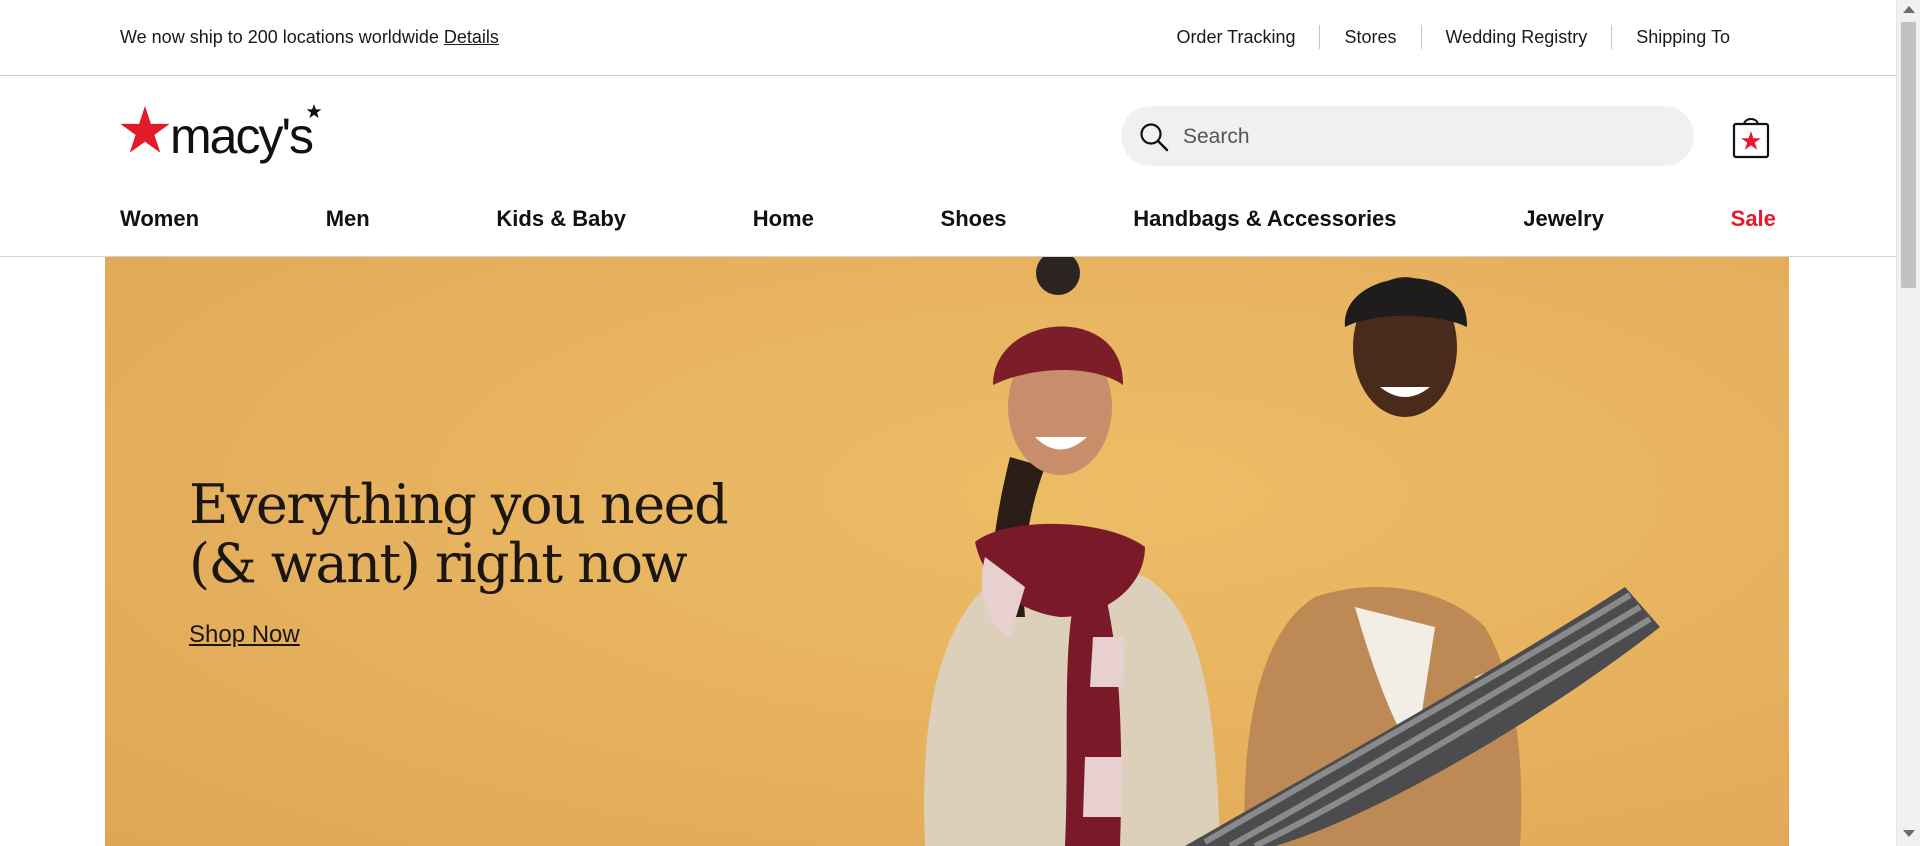 The height and width of the screenshot is (846, 1920). I want to click on star-icon, so click(145, 129).